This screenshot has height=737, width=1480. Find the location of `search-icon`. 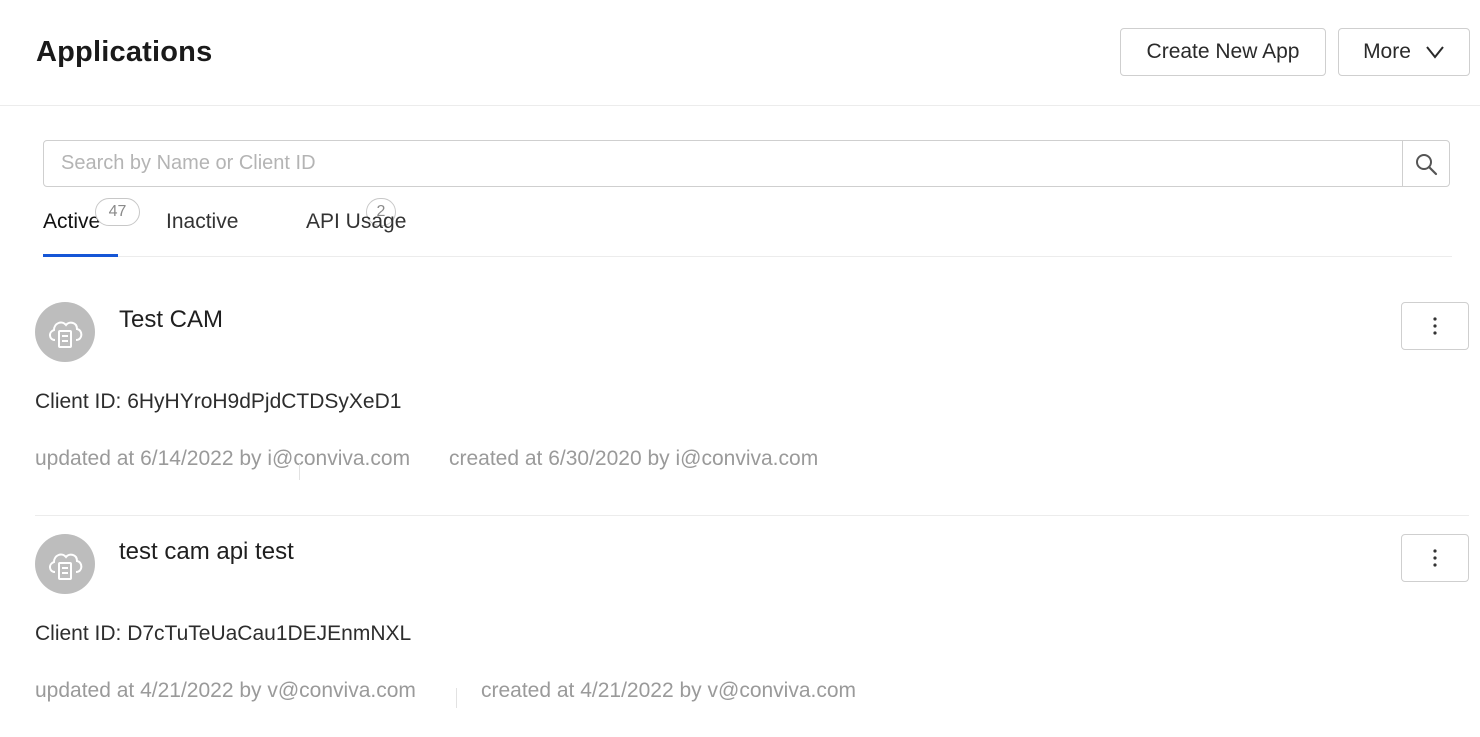

search-icon is located at coordinates (1427, 164).